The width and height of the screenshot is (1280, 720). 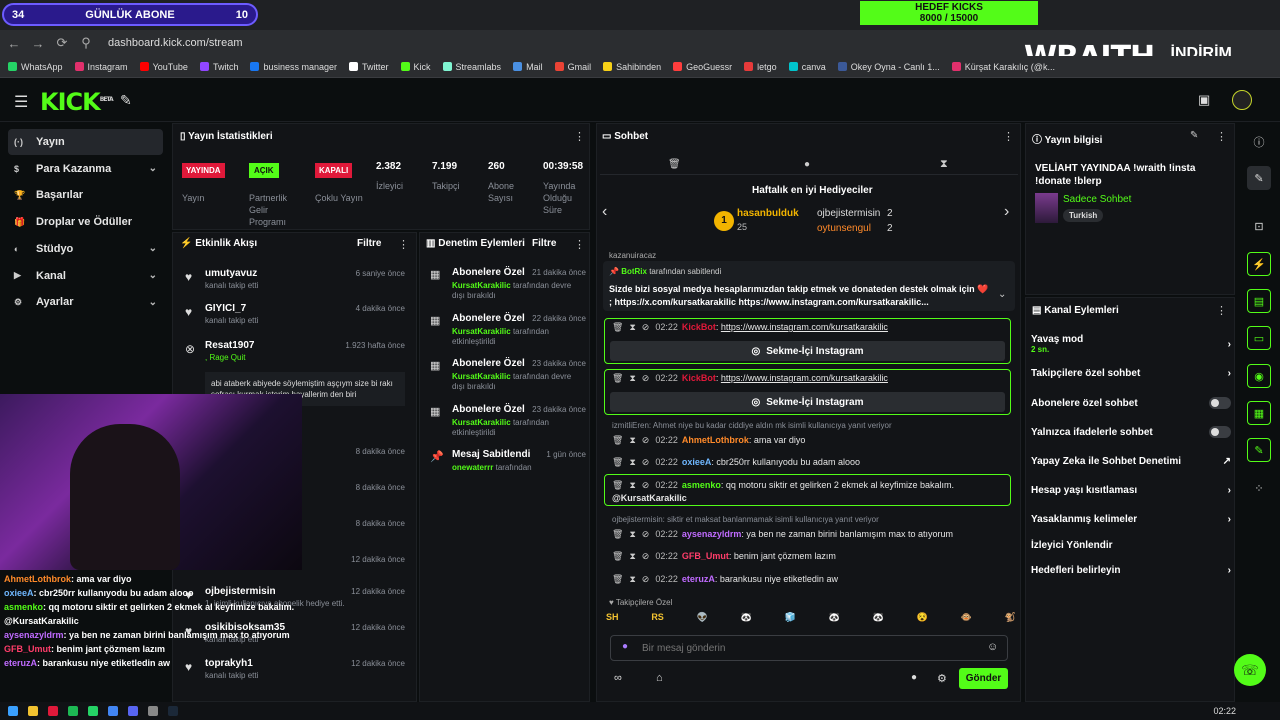 I want to click on layout-icon: ▦, so click(x=1259, y=413).